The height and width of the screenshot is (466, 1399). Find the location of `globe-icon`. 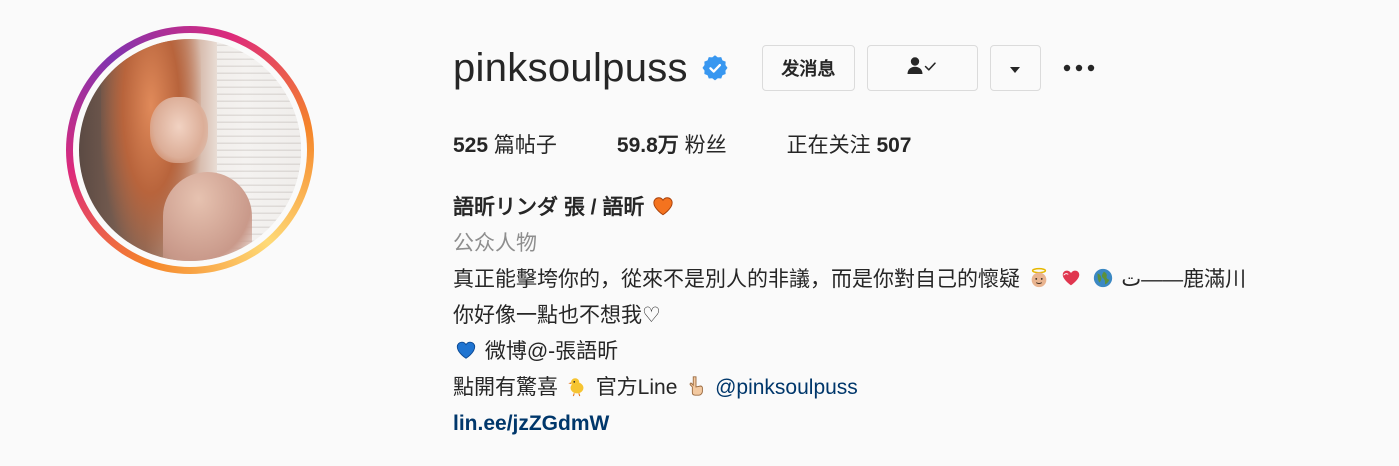

globe-icon is located at coordinates (1103, 276).